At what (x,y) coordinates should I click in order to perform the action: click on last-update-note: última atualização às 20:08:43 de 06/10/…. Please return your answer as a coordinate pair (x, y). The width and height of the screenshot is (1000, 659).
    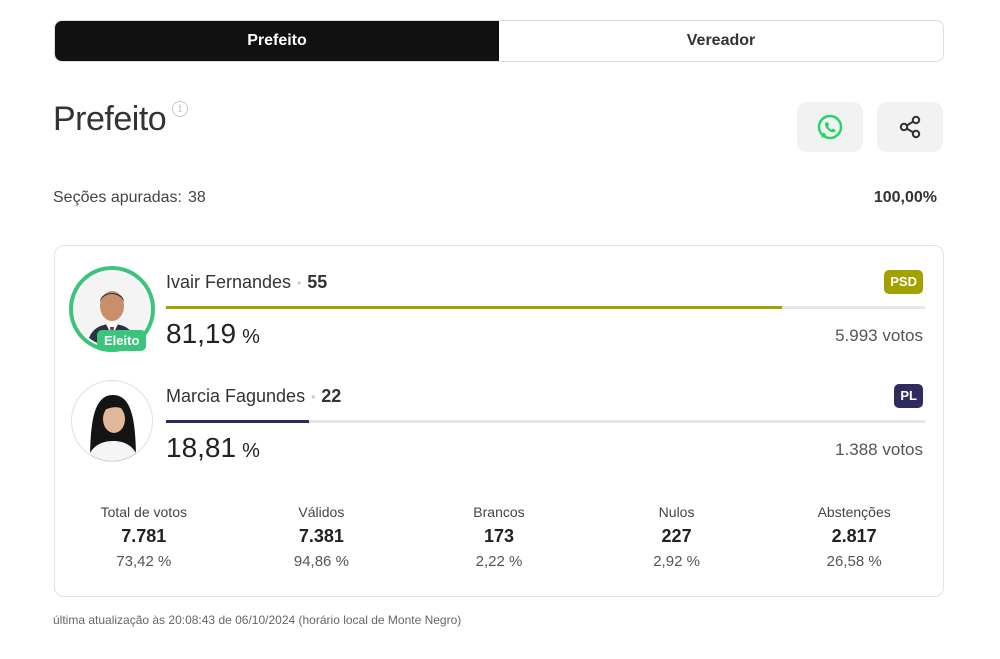
    Looking at the image, I should click on (257, 620).